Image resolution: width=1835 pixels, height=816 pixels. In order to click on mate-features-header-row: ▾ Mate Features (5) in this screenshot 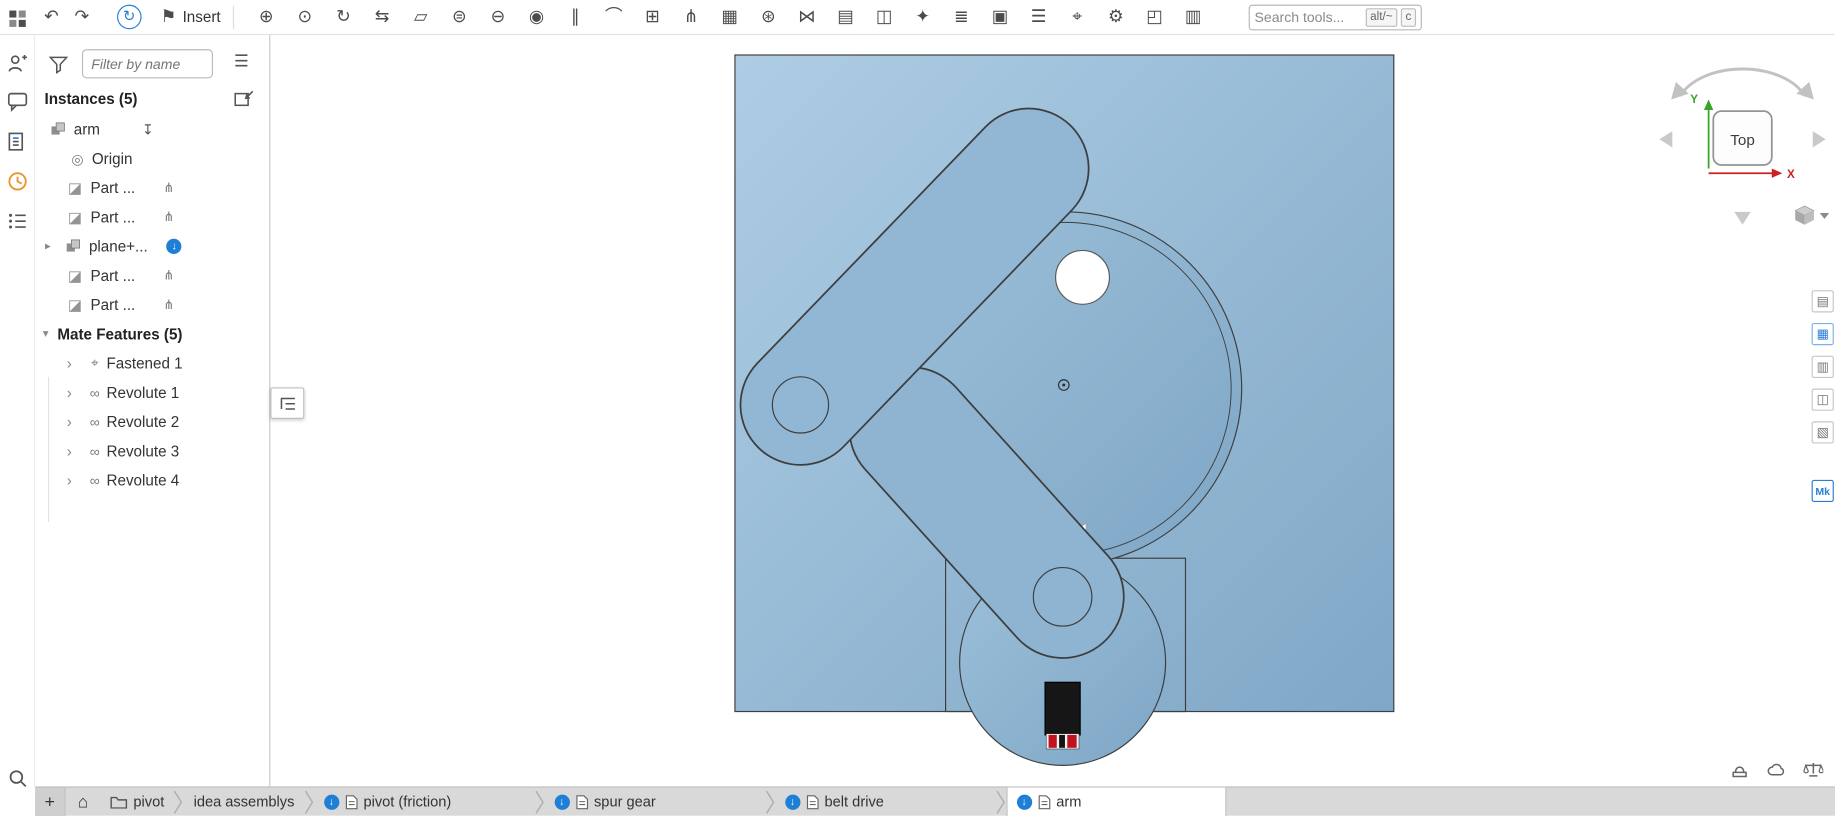, I will do `click(152, 333)`.